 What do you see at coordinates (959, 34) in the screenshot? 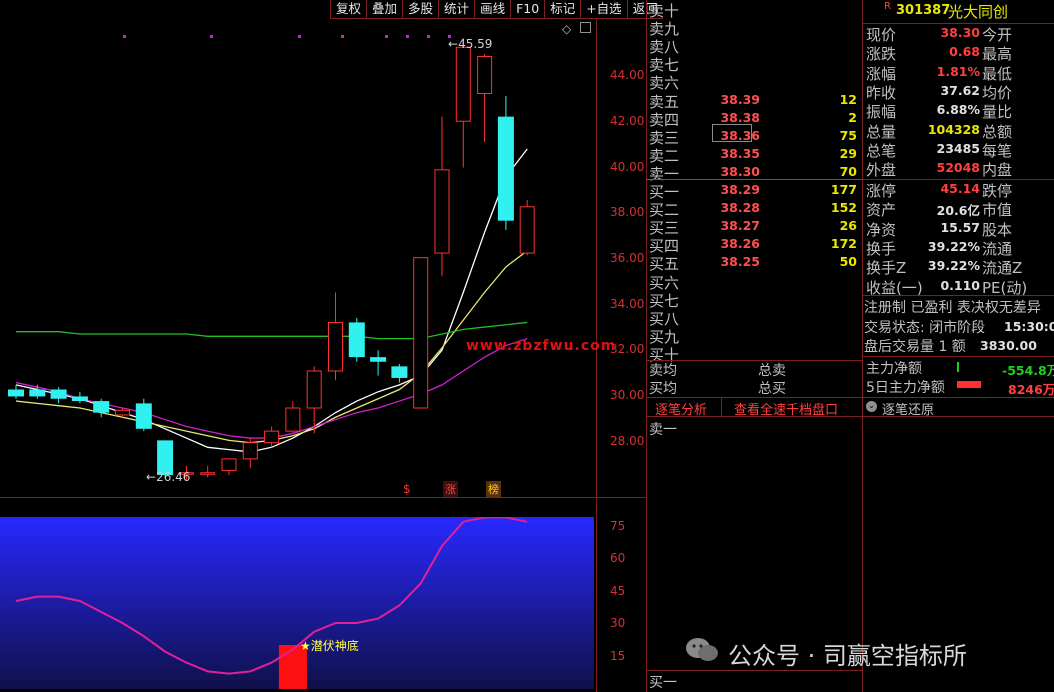
I see `quote-row: 现价 38.30 今开` at bounding box center [959, 34].